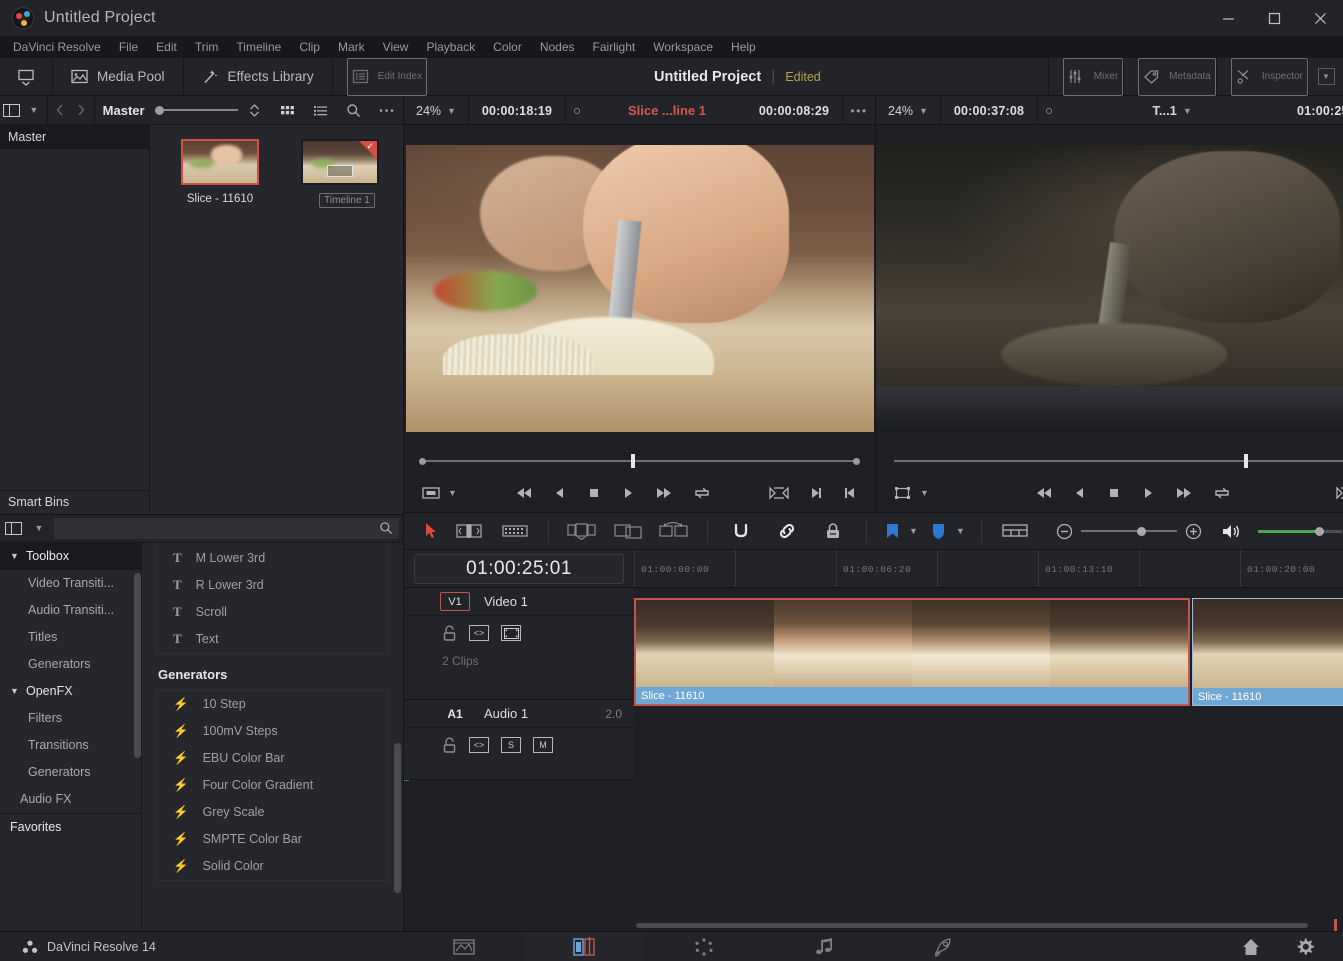  I want to click on menu-edit: Edit, so click(166, 47).